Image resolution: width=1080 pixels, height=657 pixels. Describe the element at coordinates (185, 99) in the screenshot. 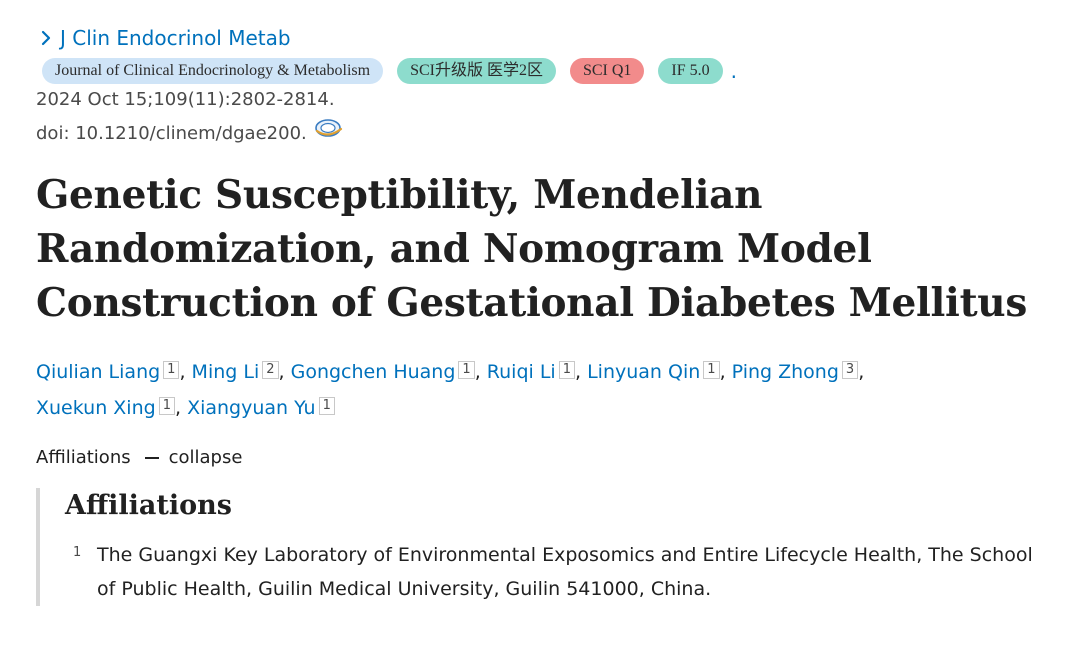

I see `citation: 2024 Oct 15;109(11):2802-2814.` at that location.